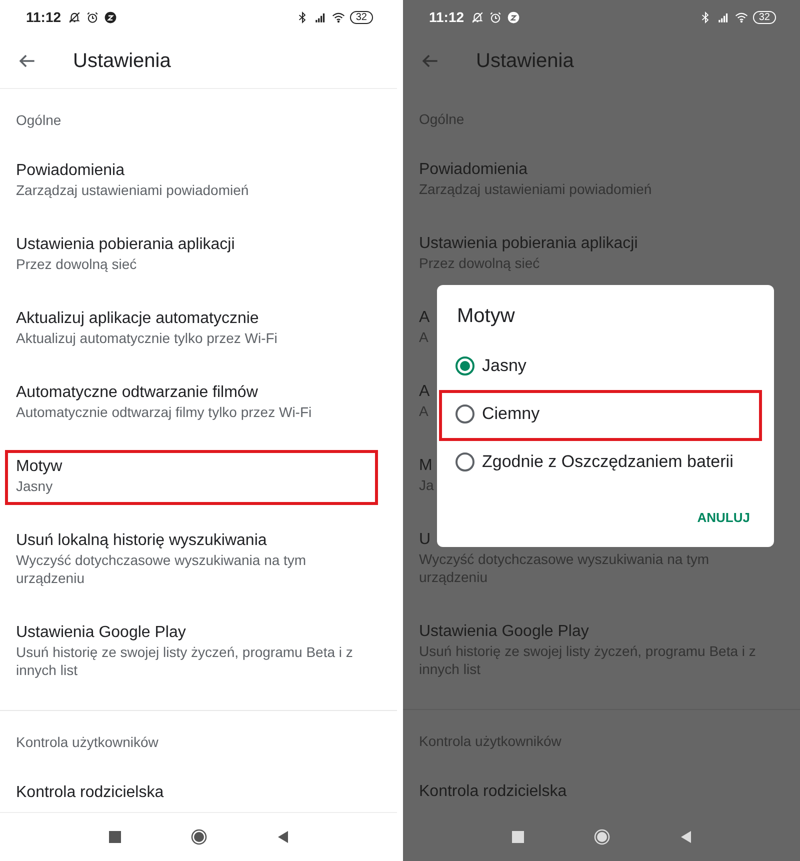  What do you see at coordinates (723, 517) in the screenshot?
I see `cancel-button: ANULUJ` at bounding box center [723, 517].